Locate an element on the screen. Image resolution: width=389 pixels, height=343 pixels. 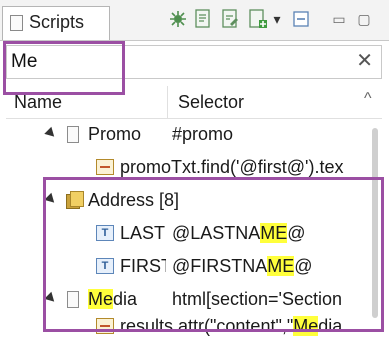
column-header-name: Name is located at coordinates (38, 102).